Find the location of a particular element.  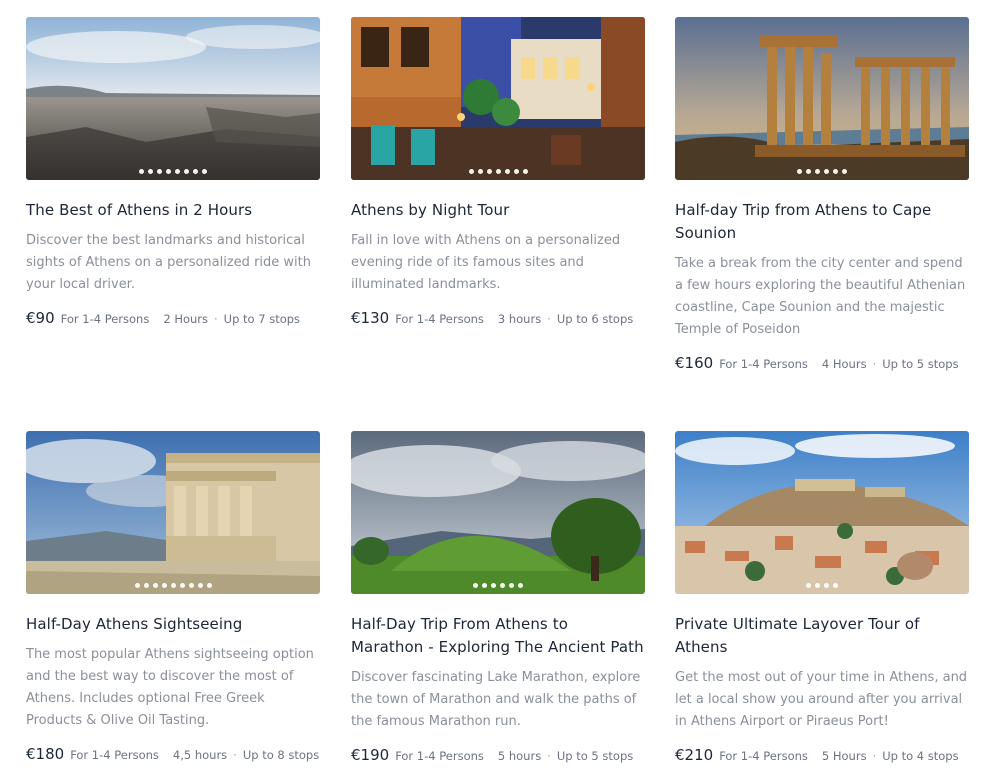

tour-price: €180 is located at coordinates (45, 754).